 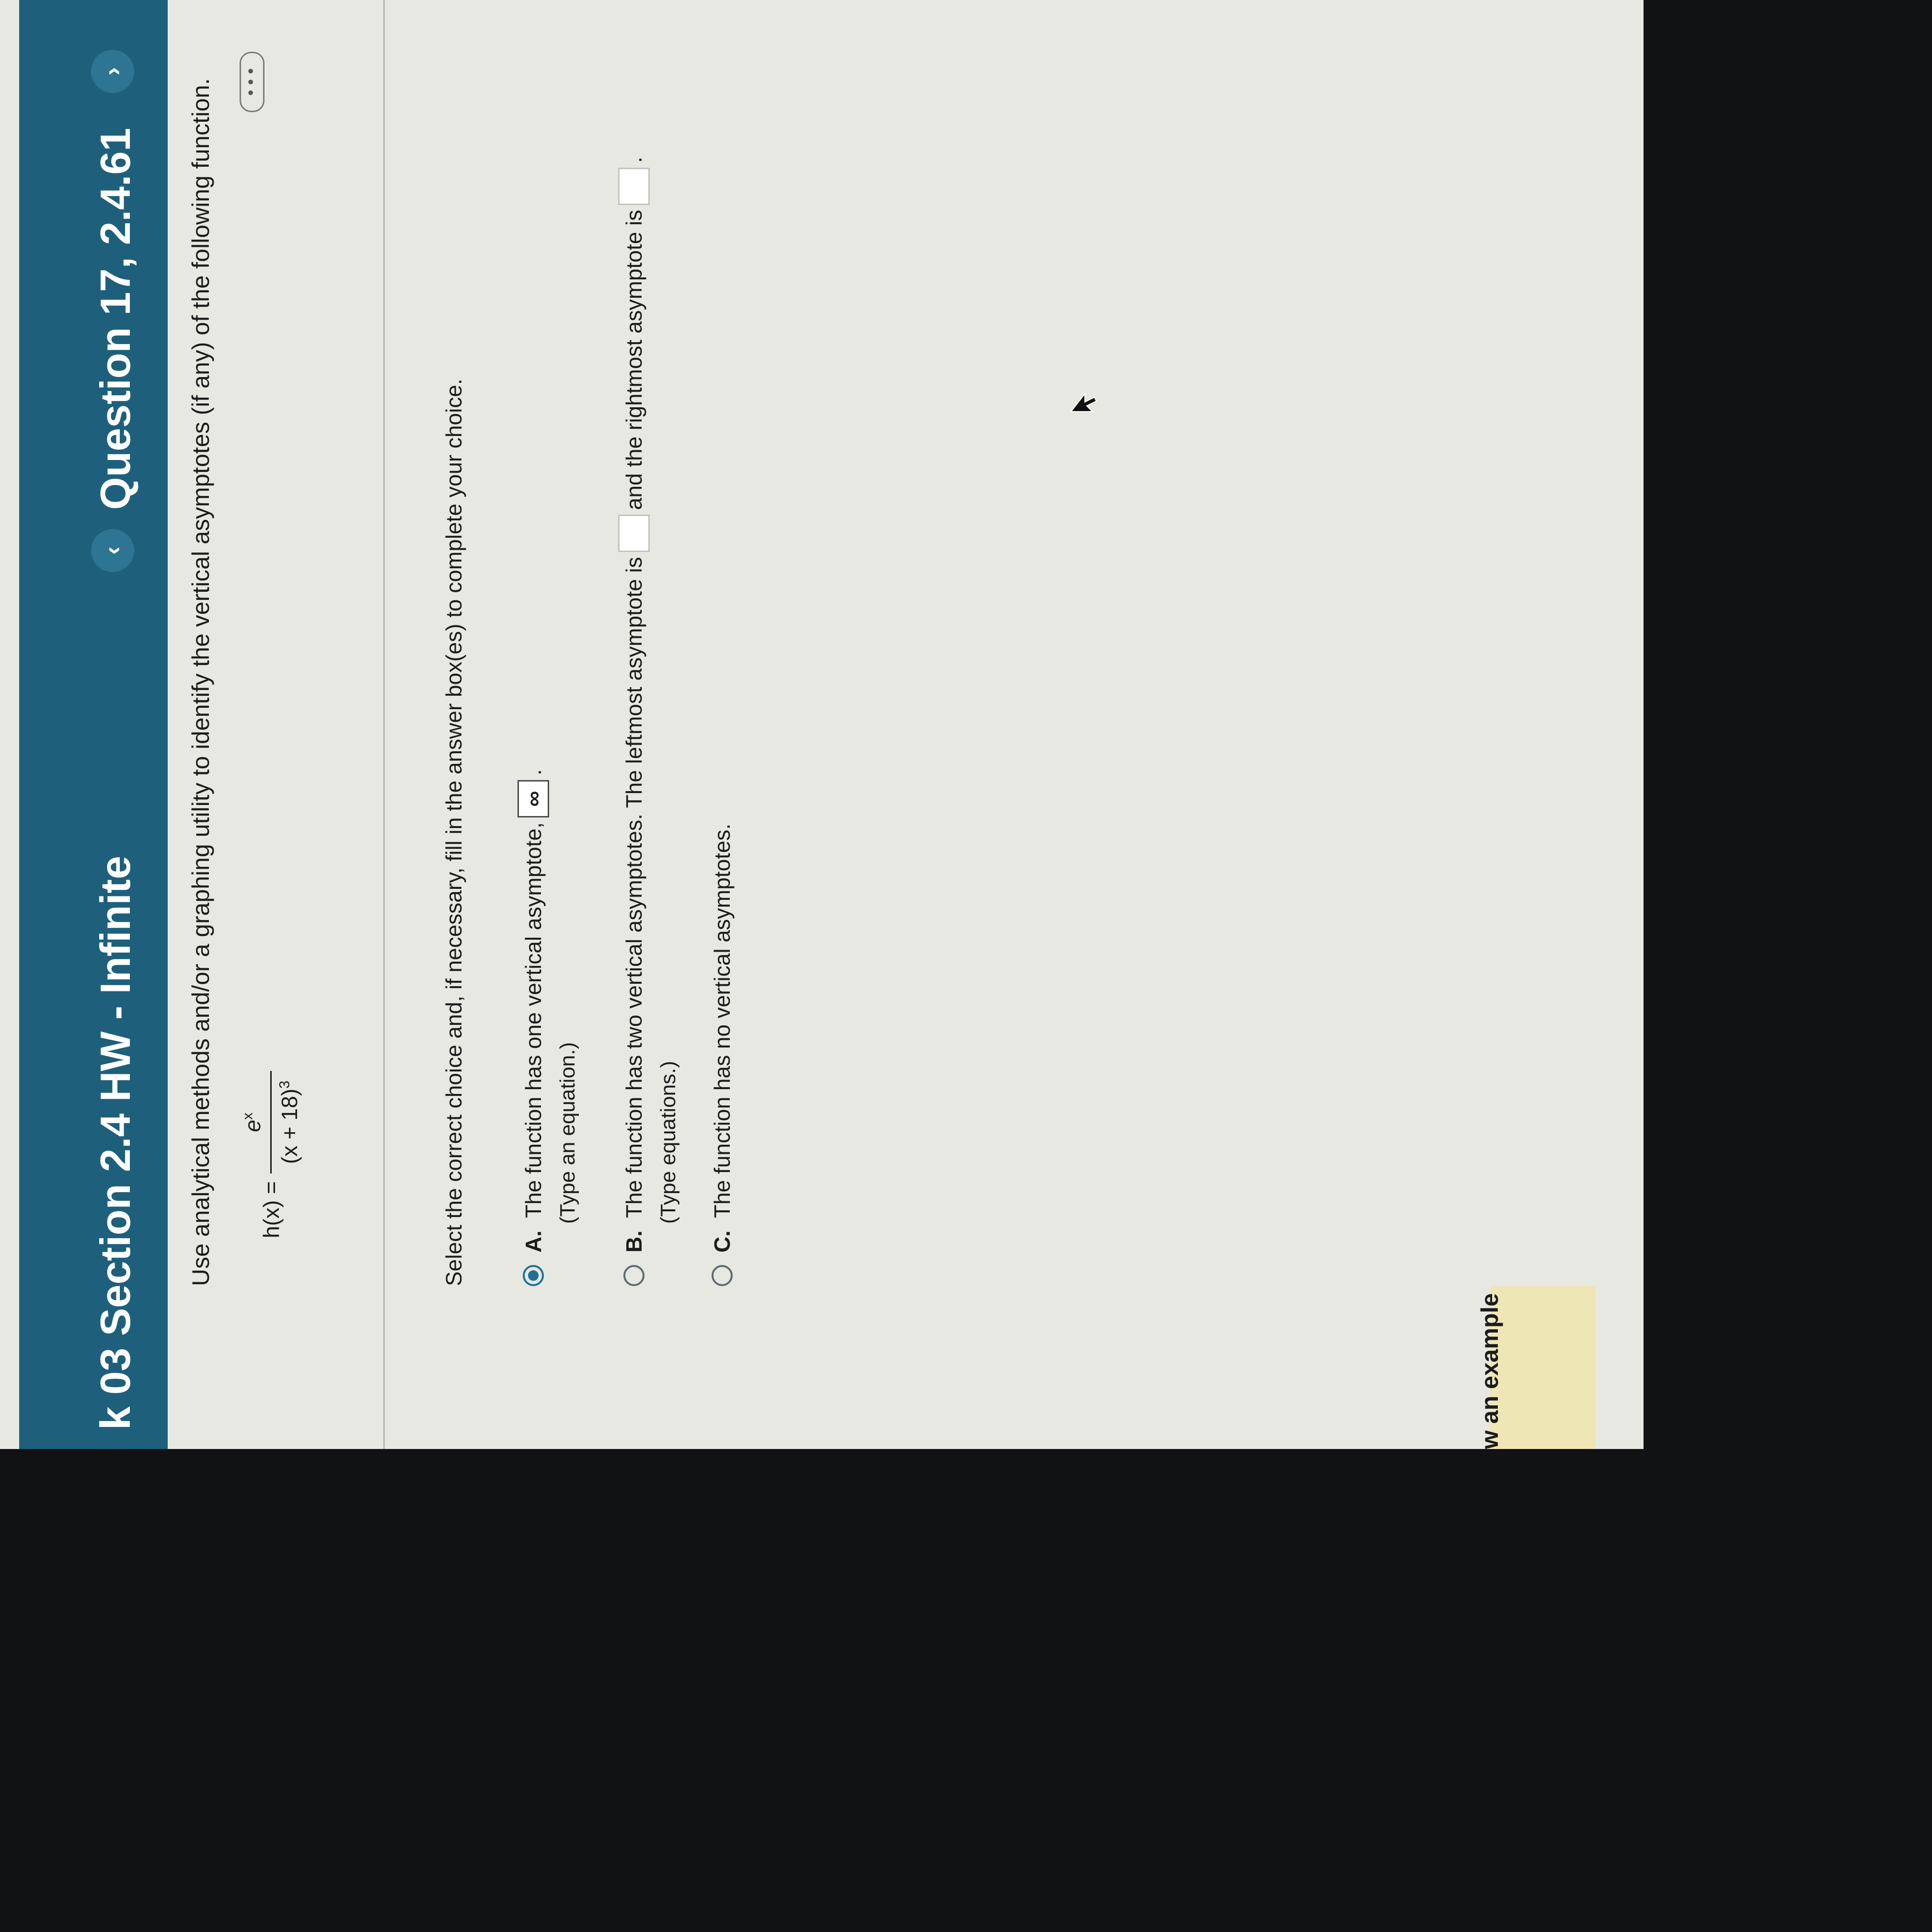 I want to click on assignment-title: k 03 Section 2.4 HW - Infinite, so click(x=115, y=1142).